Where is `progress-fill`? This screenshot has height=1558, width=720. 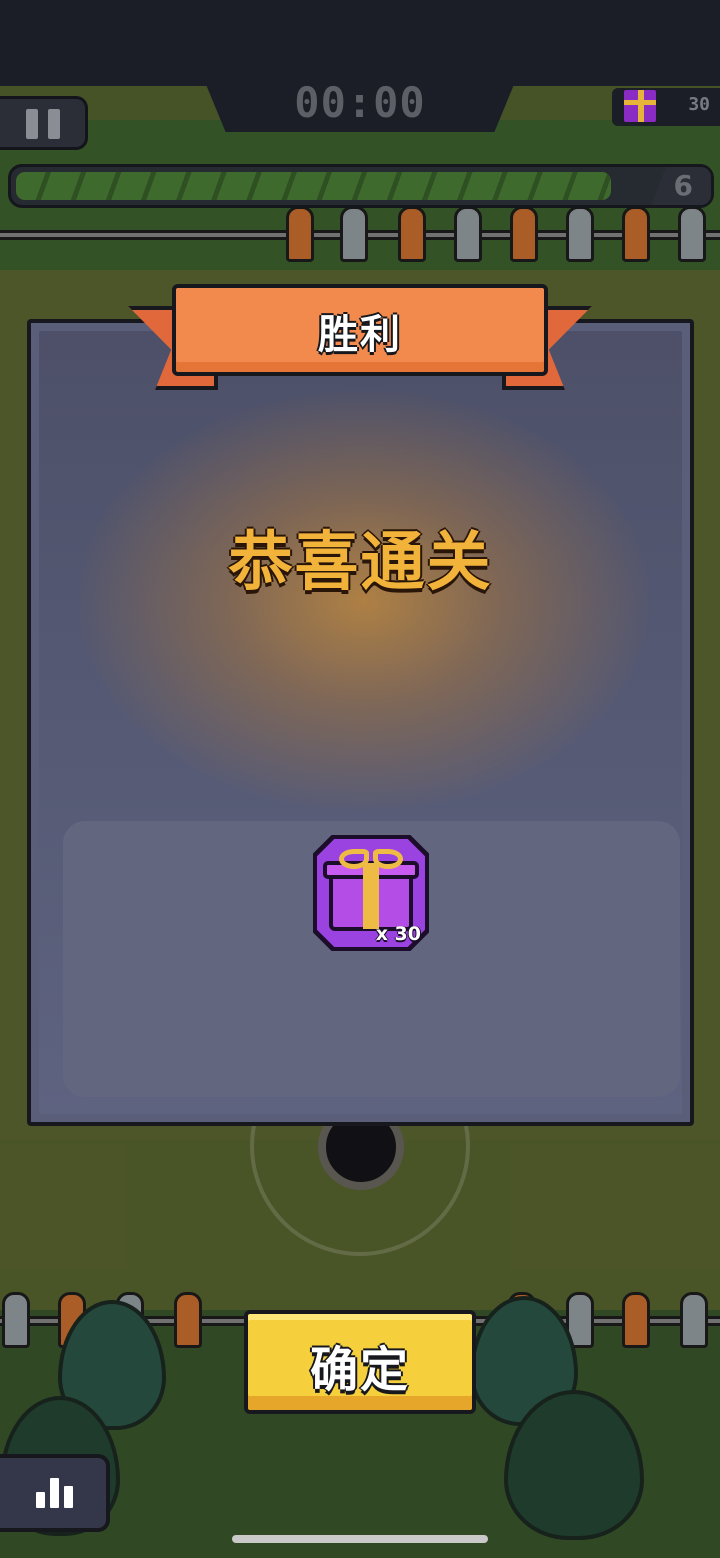 progress-fill is located at coordinates (314, 186).